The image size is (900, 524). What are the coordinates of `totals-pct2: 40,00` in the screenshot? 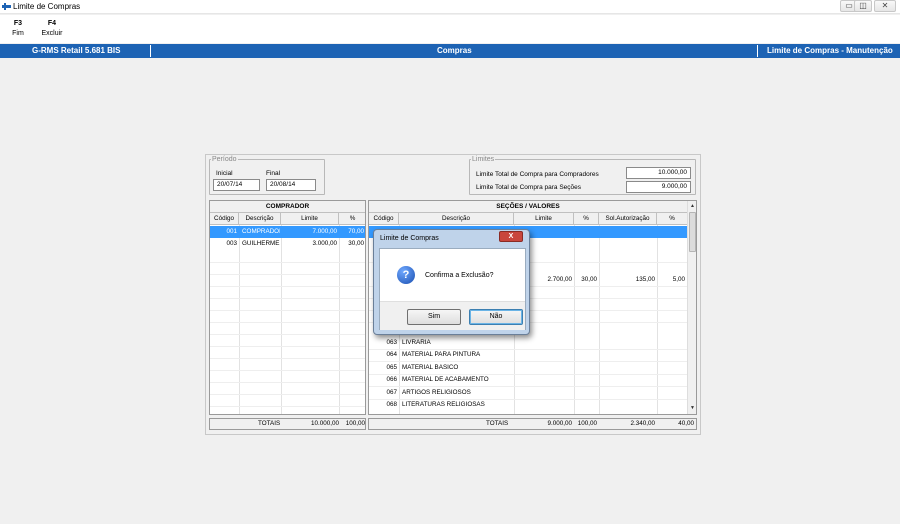 It's located at (686, 423).